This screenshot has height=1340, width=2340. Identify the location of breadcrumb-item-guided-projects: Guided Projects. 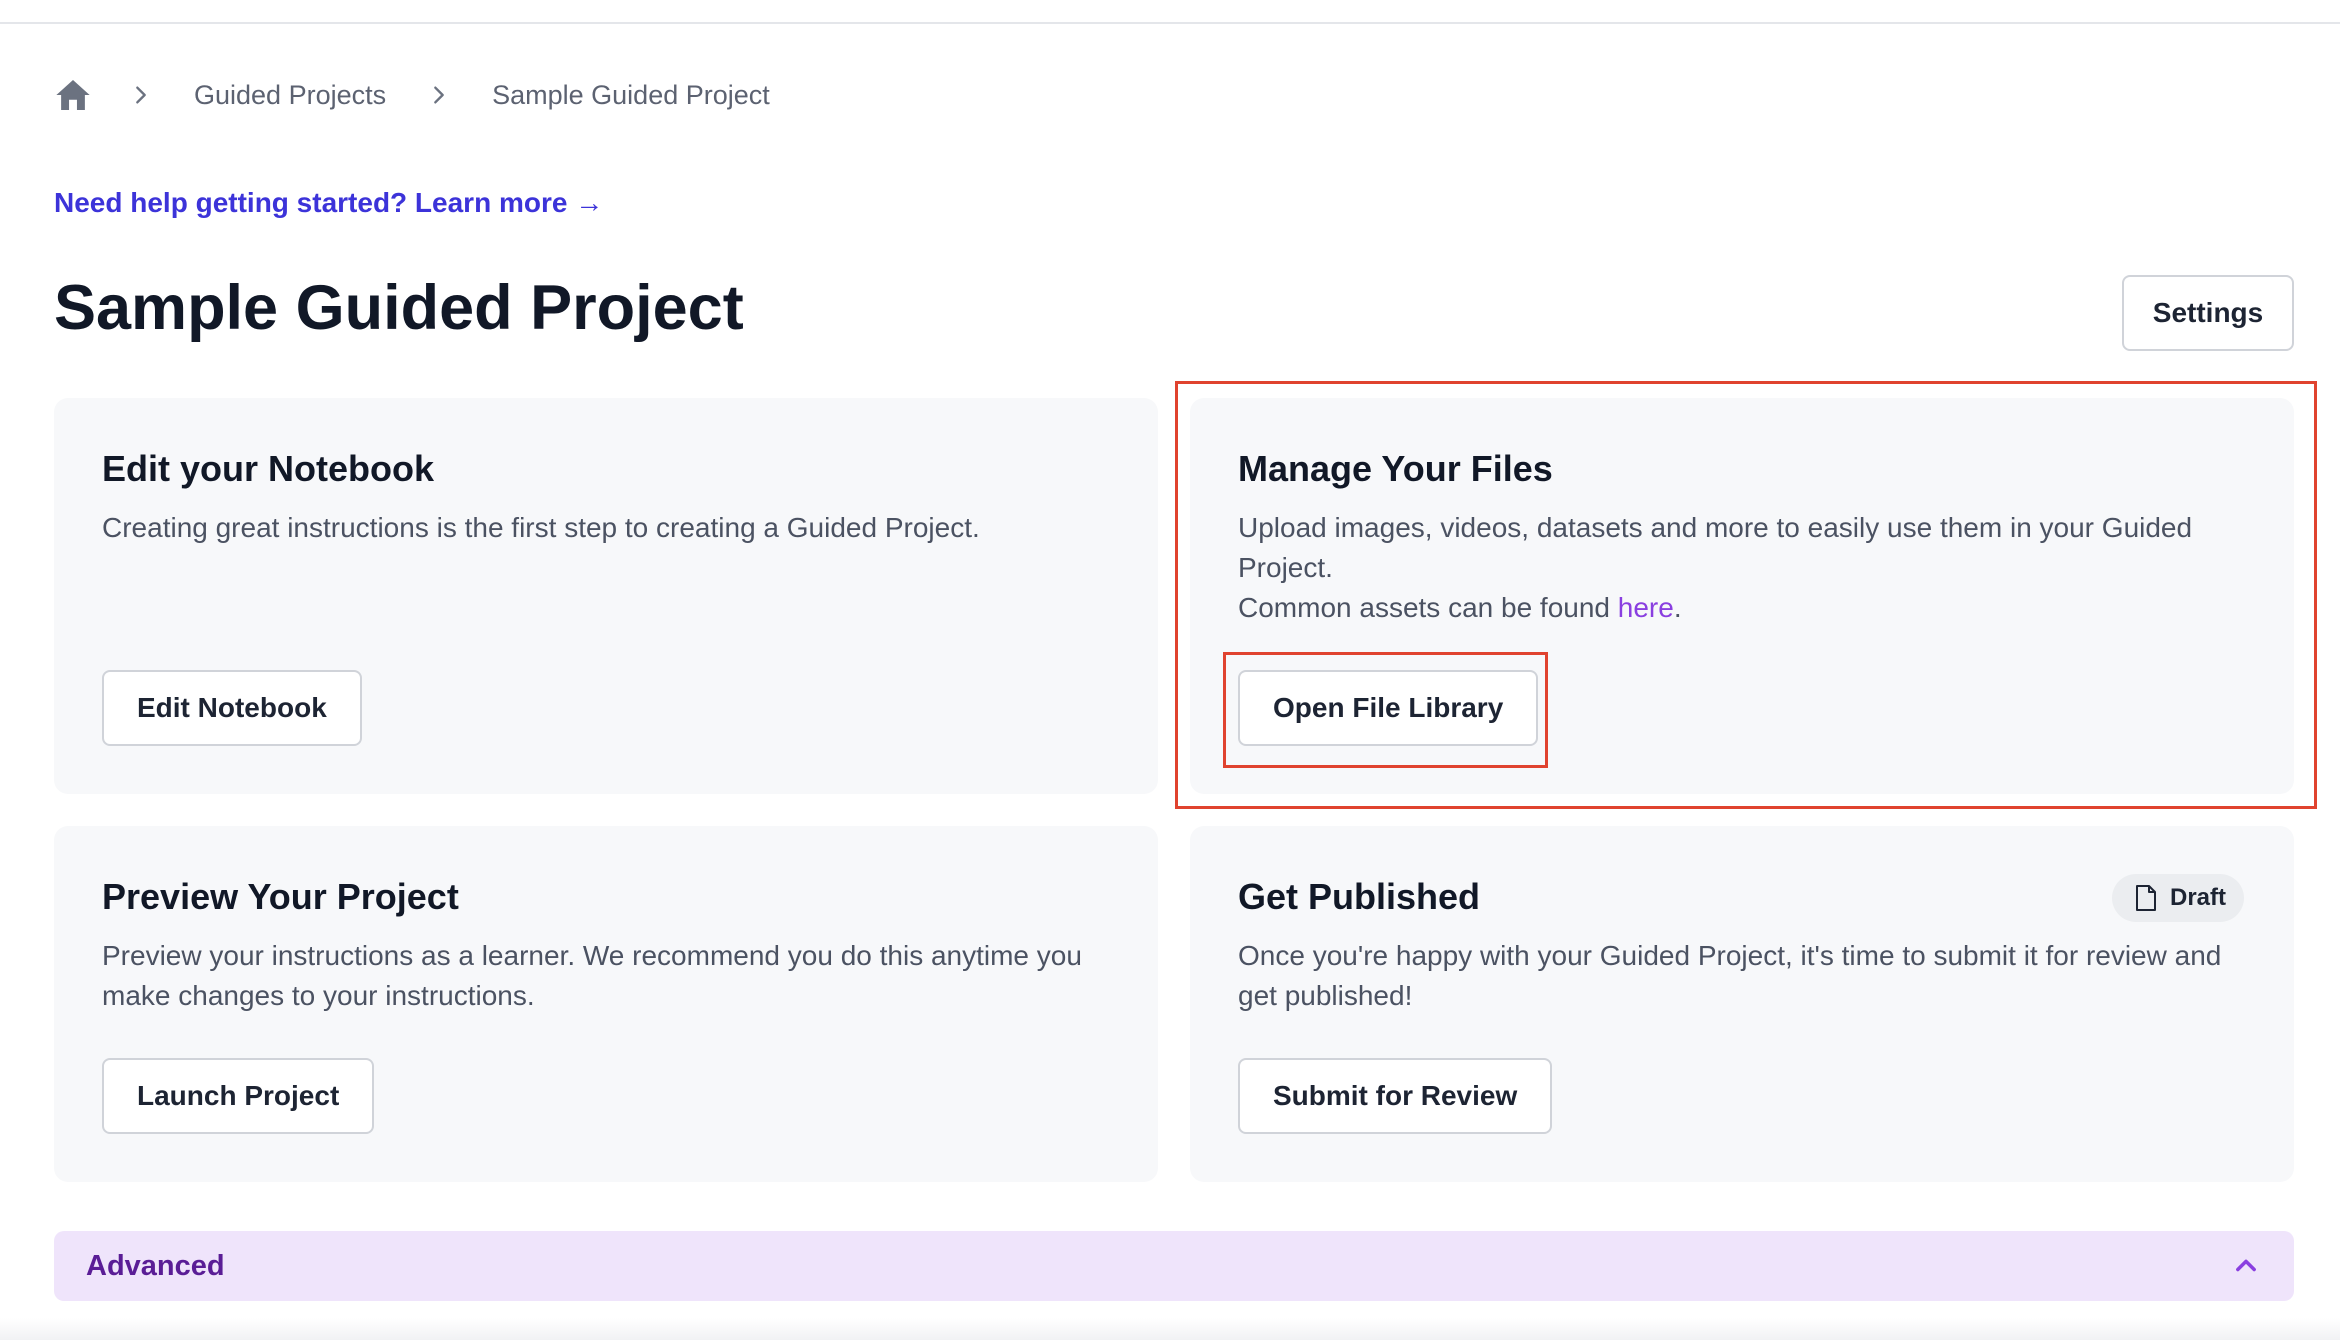
(290, 95).